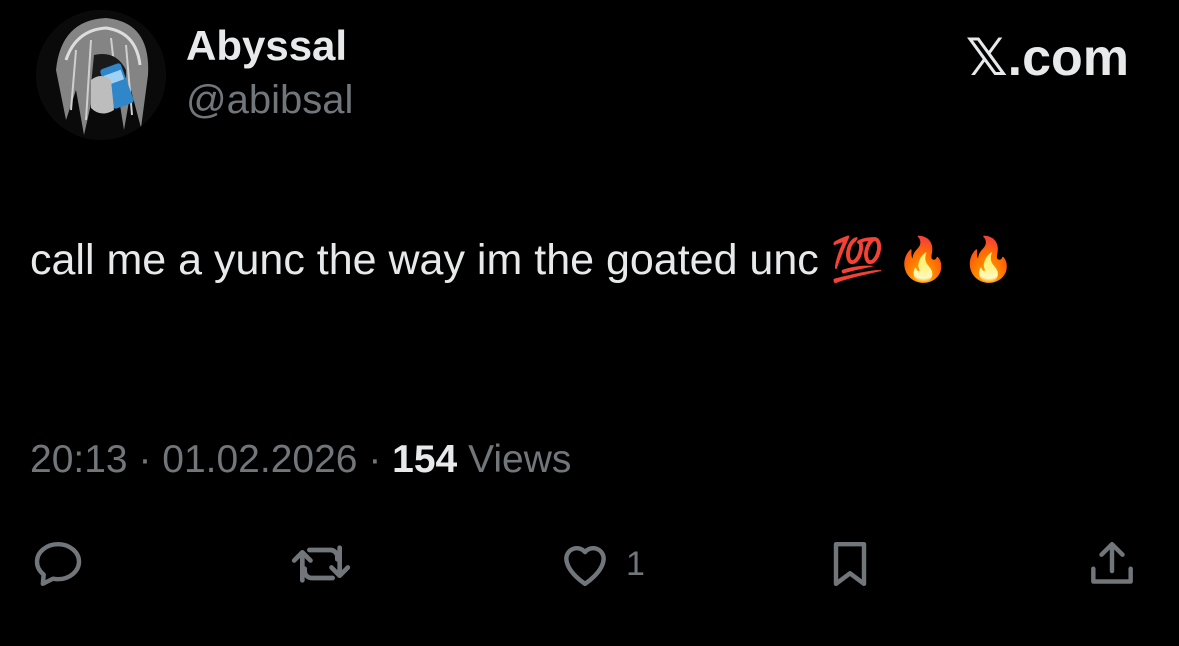 The image size is (1179, 646). I want to click on tweet-meta: 20:13 · 01.02.2026 · 154 Views, so click(300, 460).